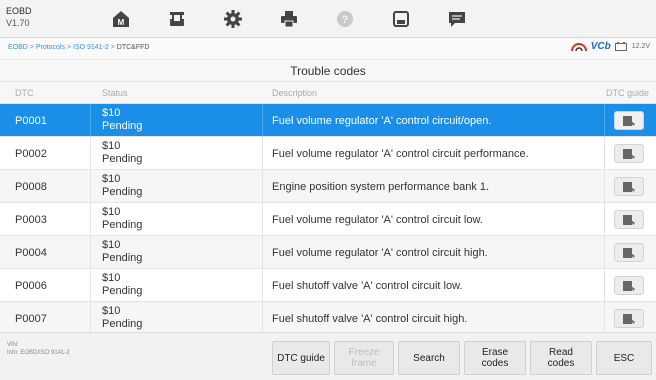 The height and width of the screenshot is (380, 656). What do you see at coordinates (628, 93) in the screenshot?
I see `column-header-dtc-guide: DTC guide` at bounding box center [628, 93].